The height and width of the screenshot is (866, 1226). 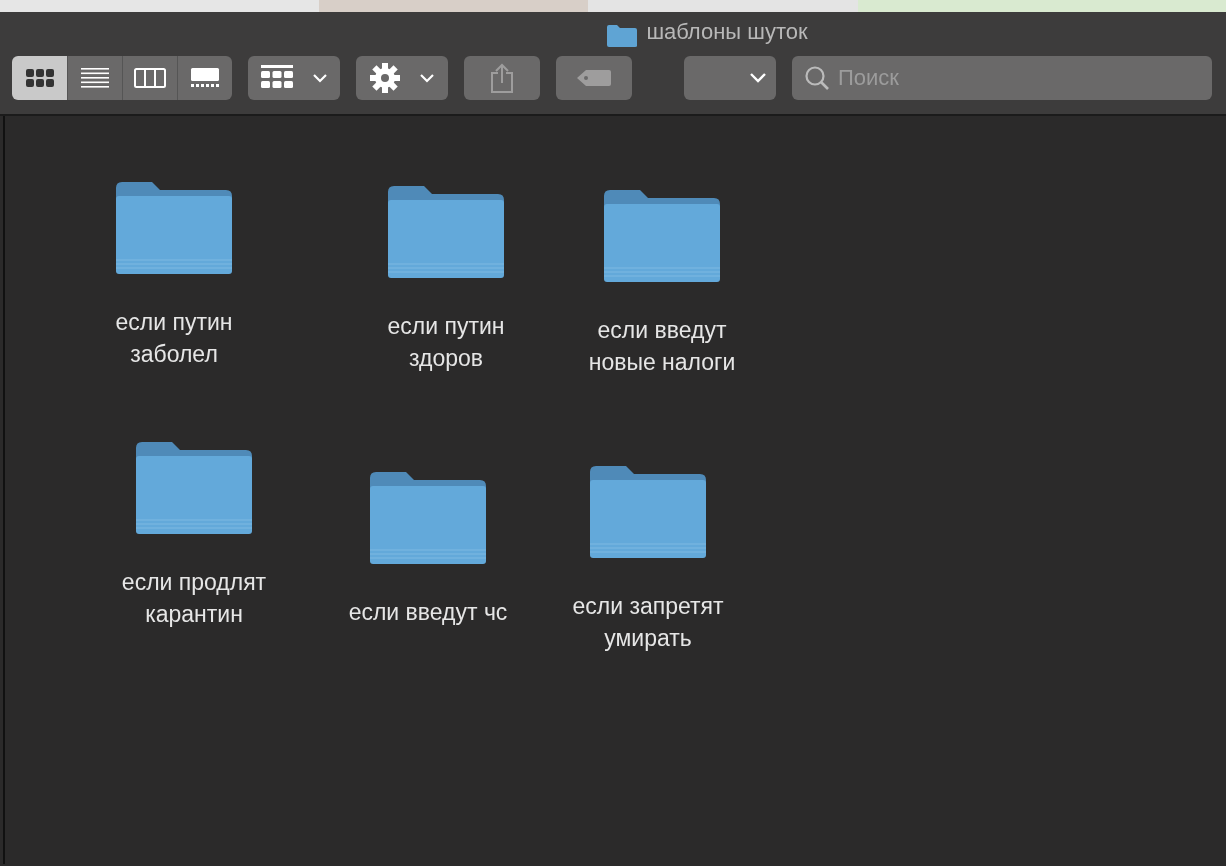 I want to click on columns-icon, so click(x=150, y=78).